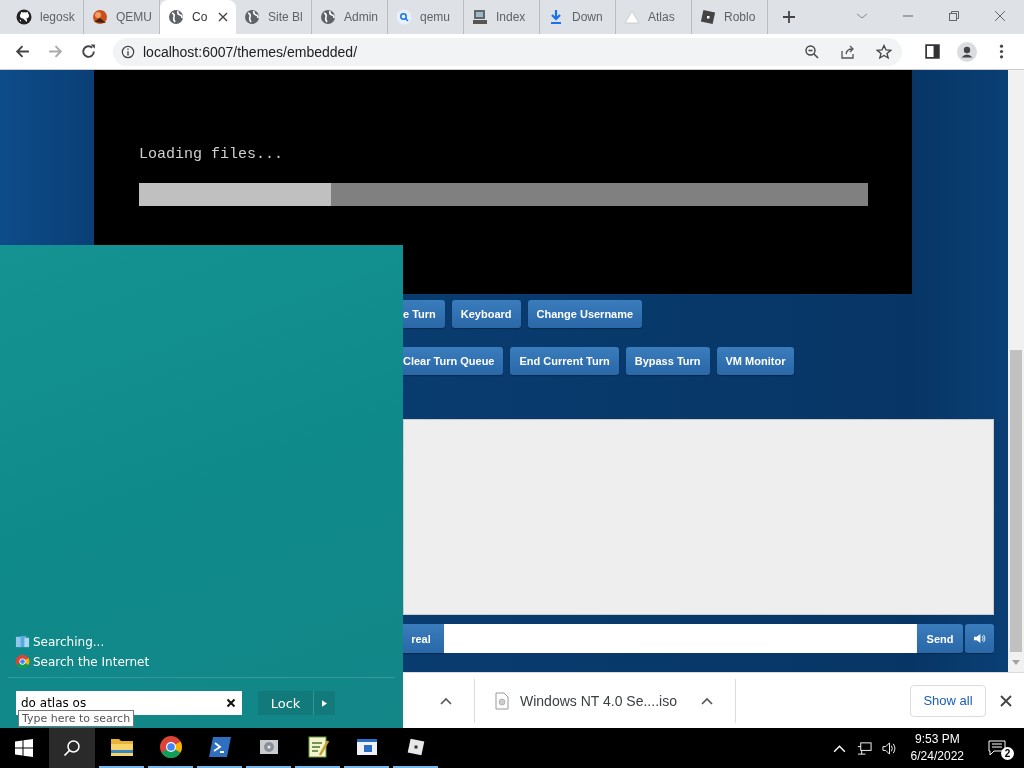  What do you see at coordinates (324, 703) in the screenshot?
I see `arrow-right-icon` at bounding box center [324, 703].